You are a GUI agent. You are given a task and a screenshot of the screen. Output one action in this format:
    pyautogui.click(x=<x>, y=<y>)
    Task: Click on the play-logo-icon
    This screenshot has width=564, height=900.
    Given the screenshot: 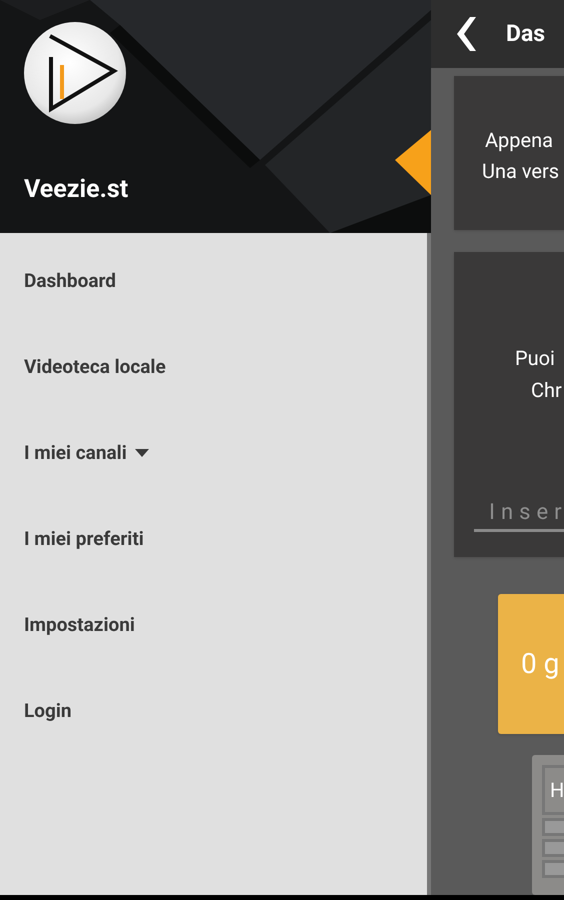 What is the action you would take?
    pyautogui.click(x=75, y=73)
    